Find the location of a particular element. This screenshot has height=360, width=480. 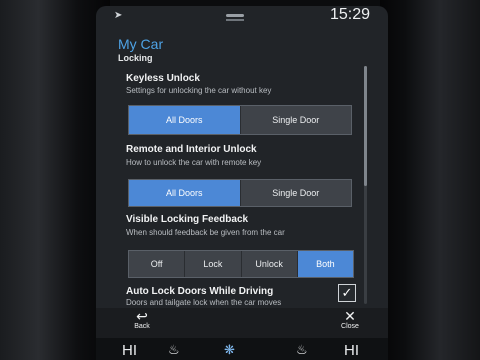

locking-feedback-segmented: Off Lock Unlock Both is located at coordinates (241, 264).